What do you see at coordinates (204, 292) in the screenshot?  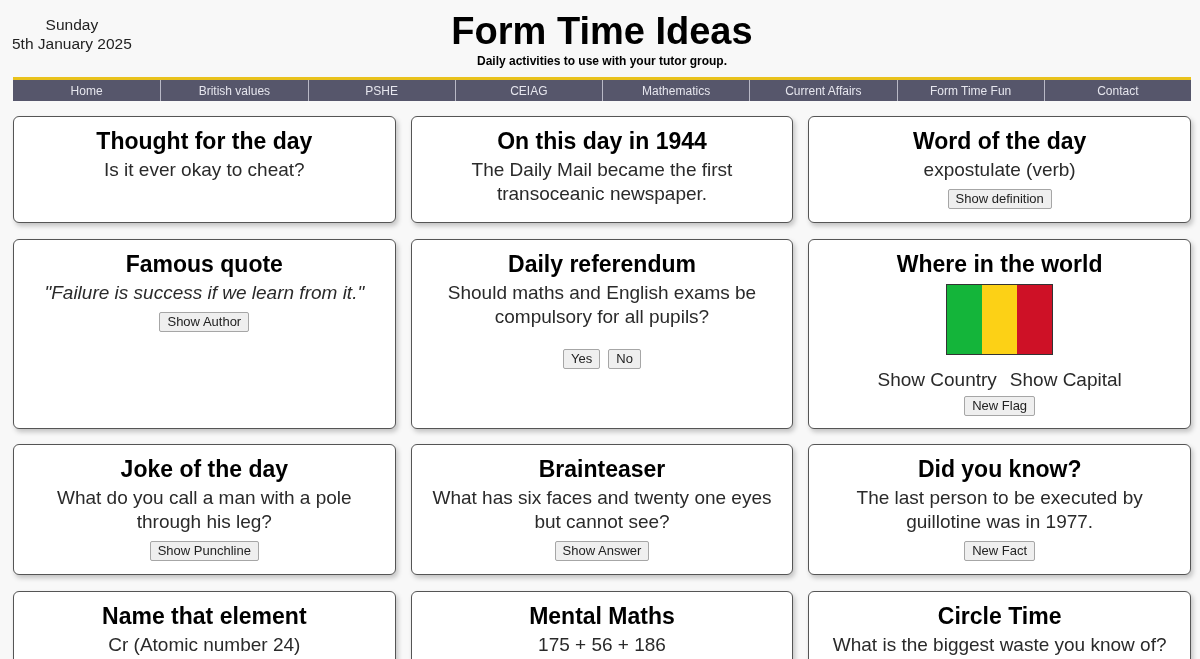 I see `quote-text: "Failure is success if we learn from it."` at bounding box center [204, 292].